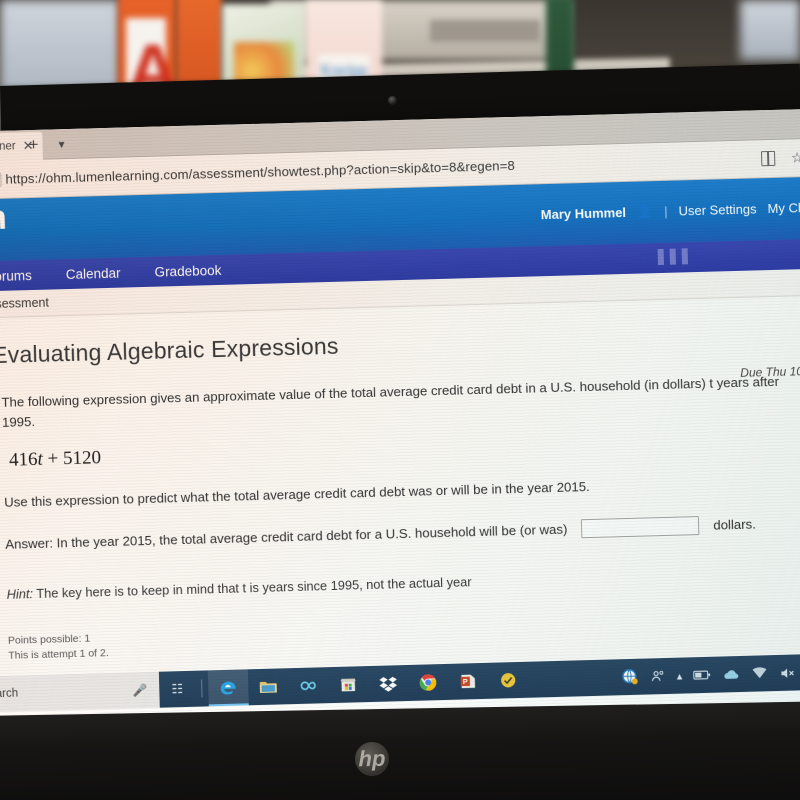  What do you see at coordinates (8, 146) in the screenshot?
I see `browser-tab-title: ner` at bounding box center [8, 146].